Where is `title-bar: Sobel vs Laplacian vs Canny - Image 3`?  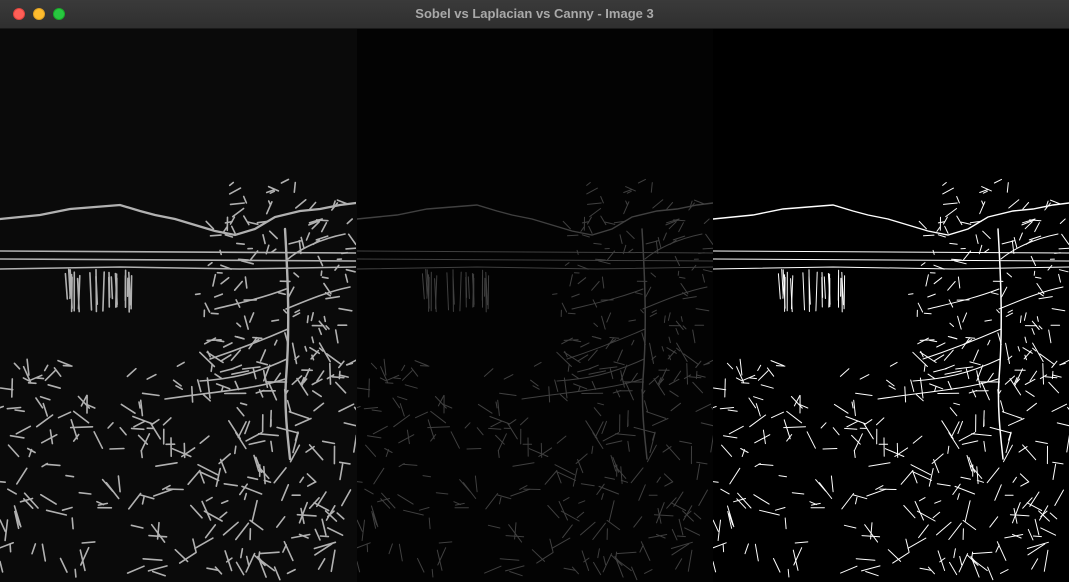
title-bar: Sobel vs Laplacian vs Canny - Image 3 is located at coordinates (534, 14).